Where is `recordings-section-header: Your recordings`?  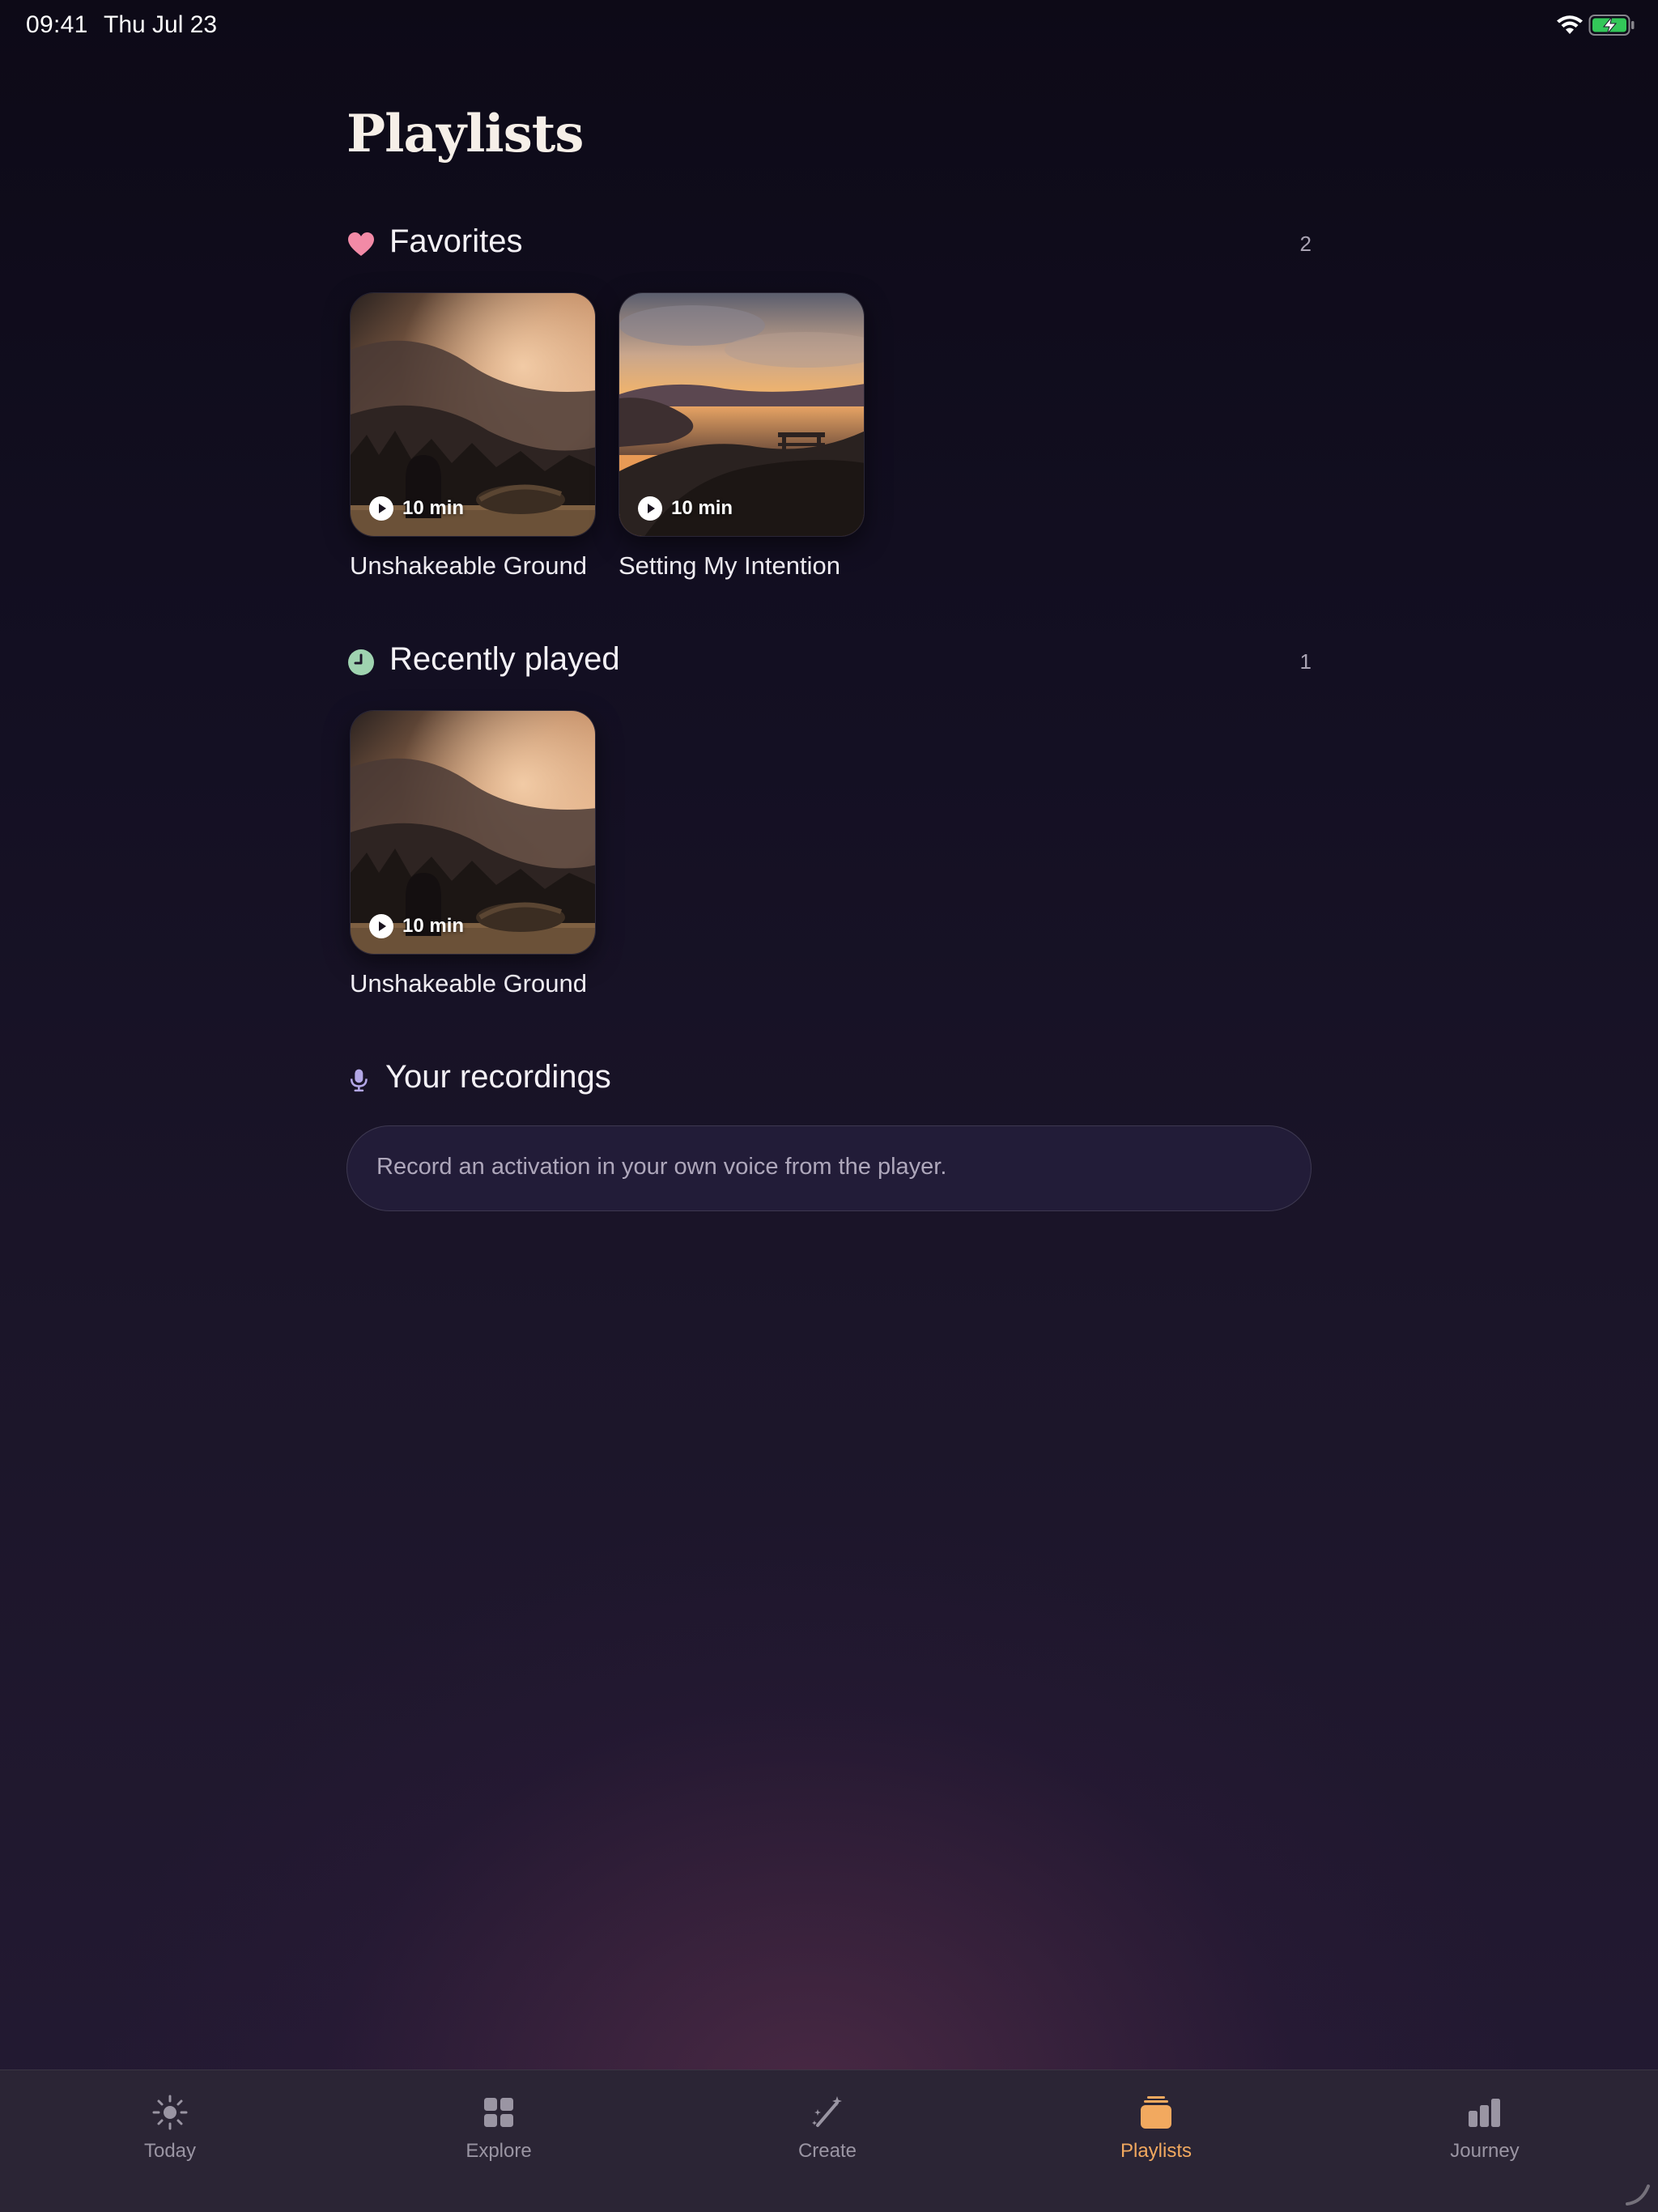
recordings-section-header: Your recordings is located at coordinates (829, 1080).